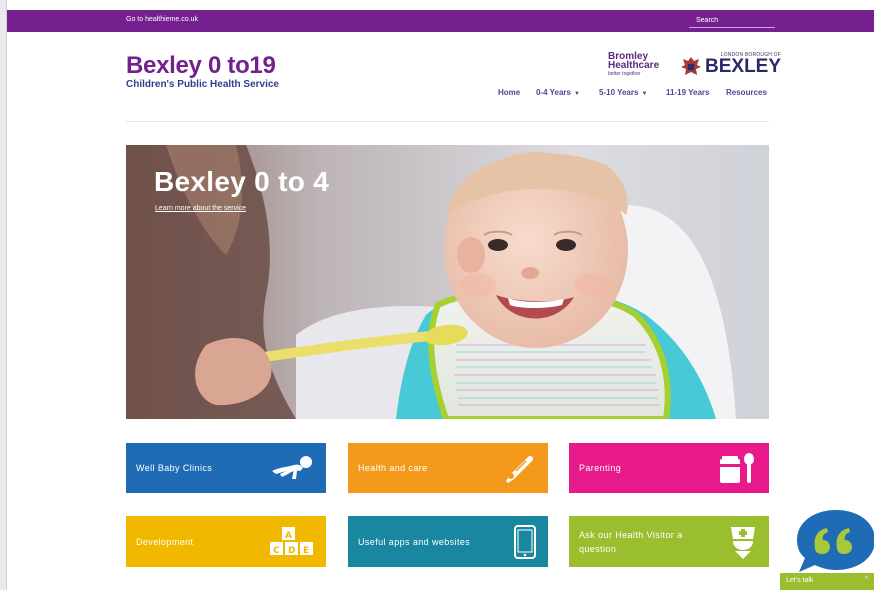 This screenshot has height=590, width=874. I want to click on window-edge, so click(3, 295).